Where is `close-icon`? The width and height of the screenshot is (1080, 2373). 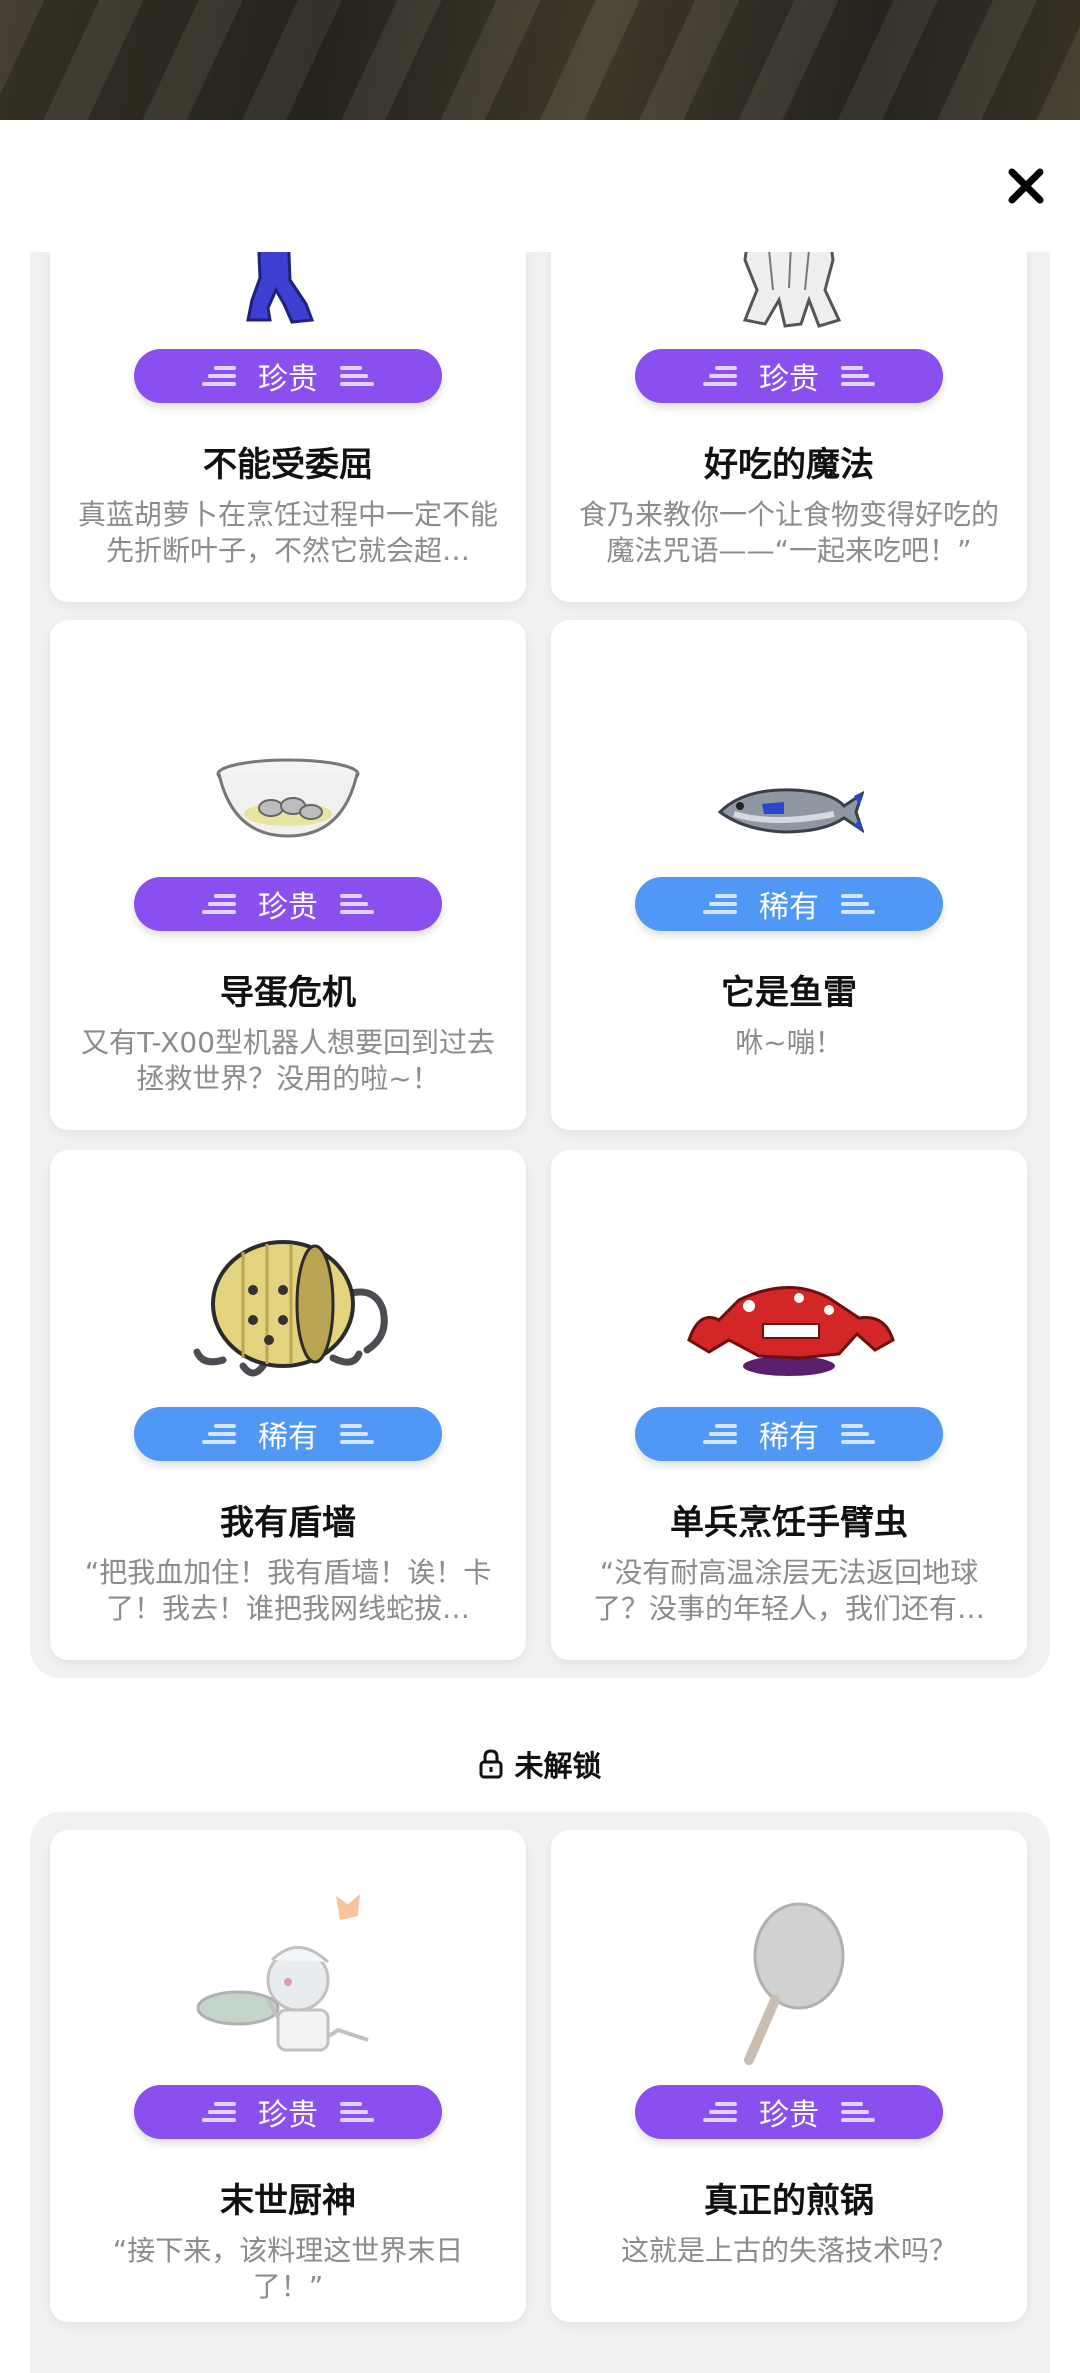
close-icon is located at coordinates (1026, 186).